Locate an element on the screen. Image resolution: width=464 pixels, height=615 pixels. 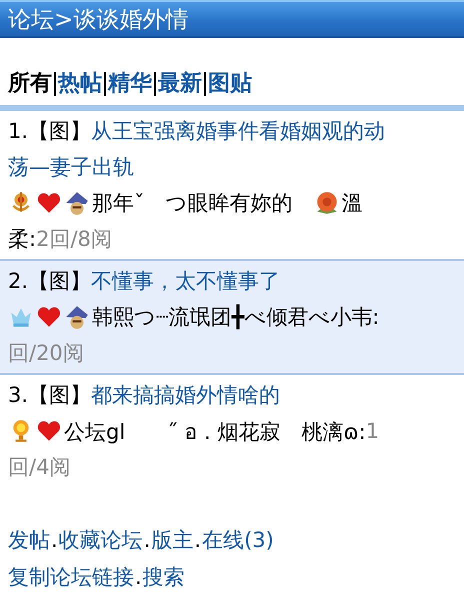
footer-link: 发帖 is located at coordinates (29, 540).